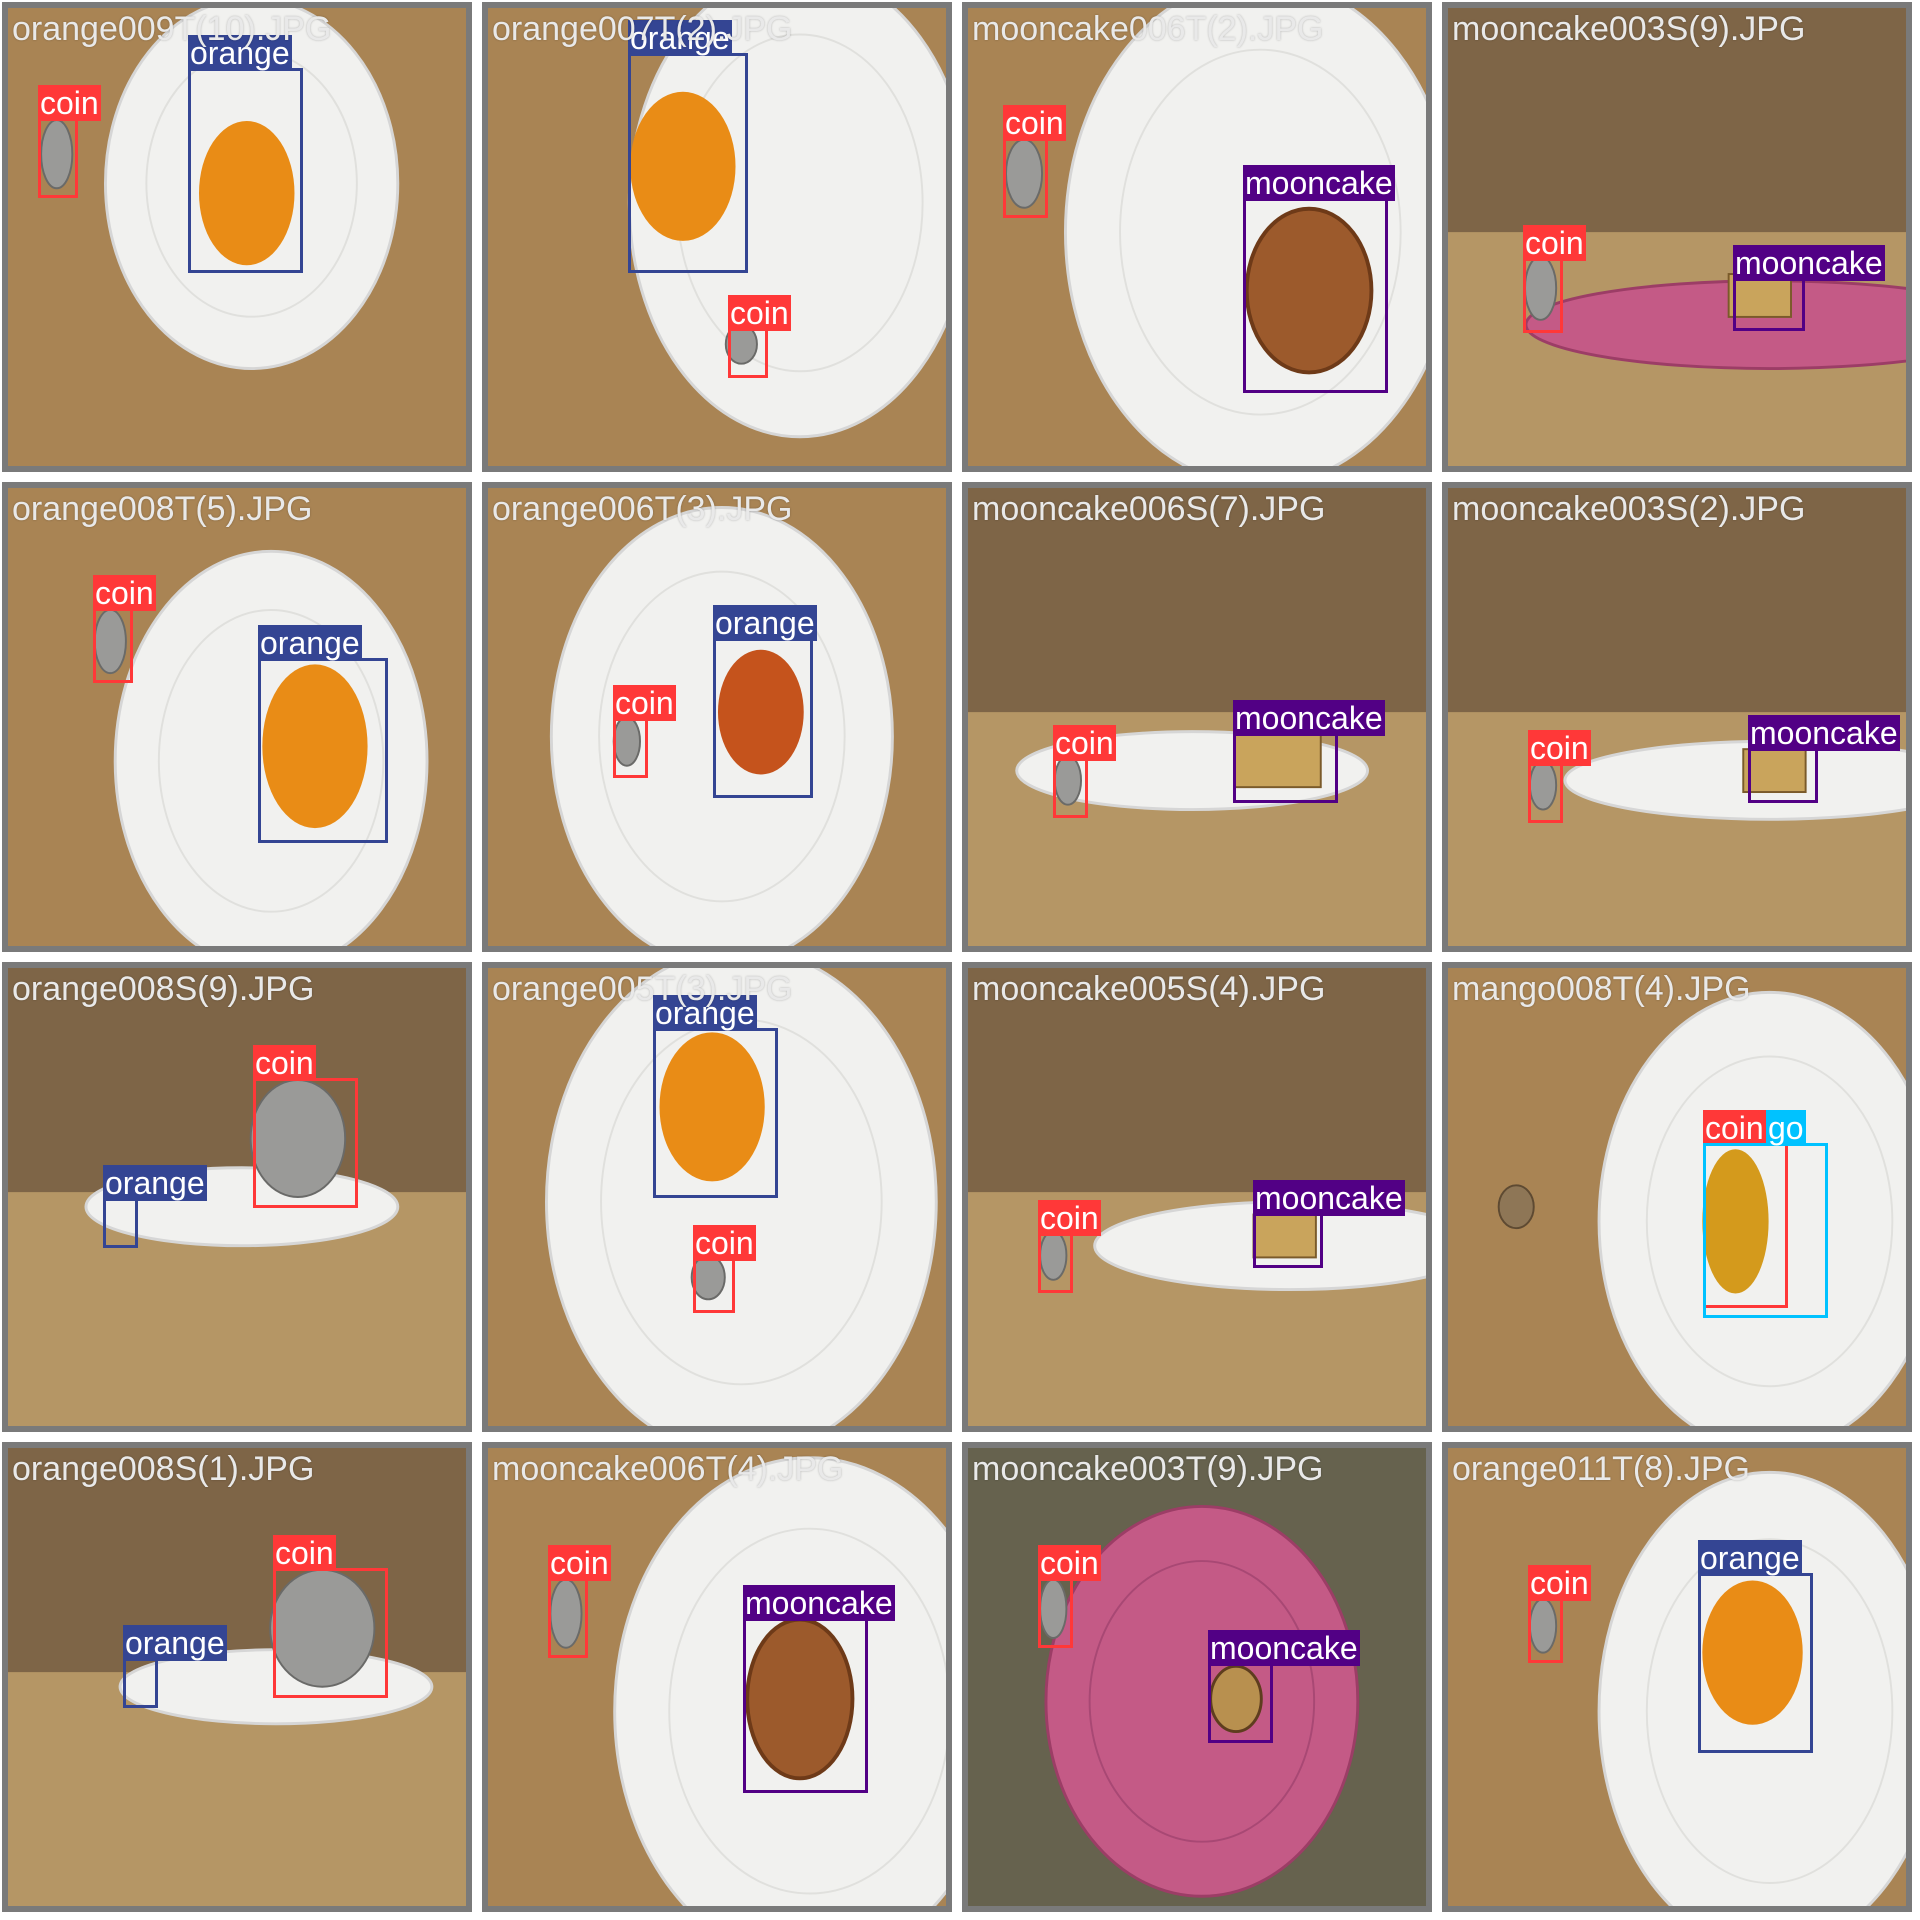 Image resolution: width=1920 pixels, height=1920 pixels. Describe the element at coordinates (1148, 1469) in the screenshot. I see `image-filename: mooncake003T(9).JPG` at that location.